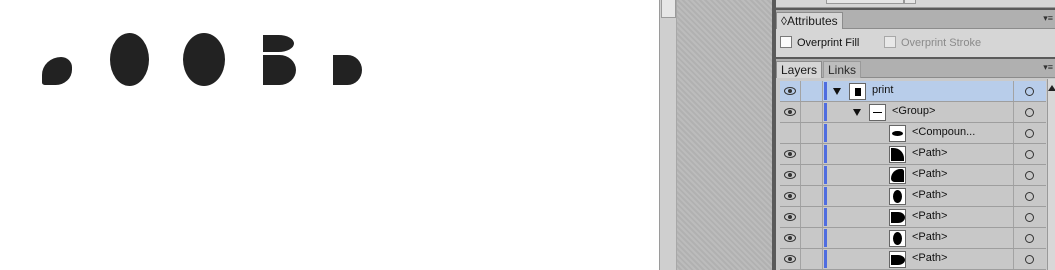  What do you see at coordinates (883, 90) in the screenshot?
I see `layer-name: print` at bounding box center [883, 90].